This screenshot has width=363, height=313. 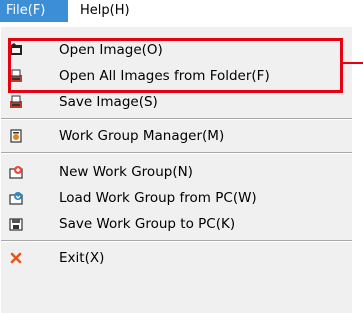 I want to click on save-work-group-icon, so click(x=16, y=224).